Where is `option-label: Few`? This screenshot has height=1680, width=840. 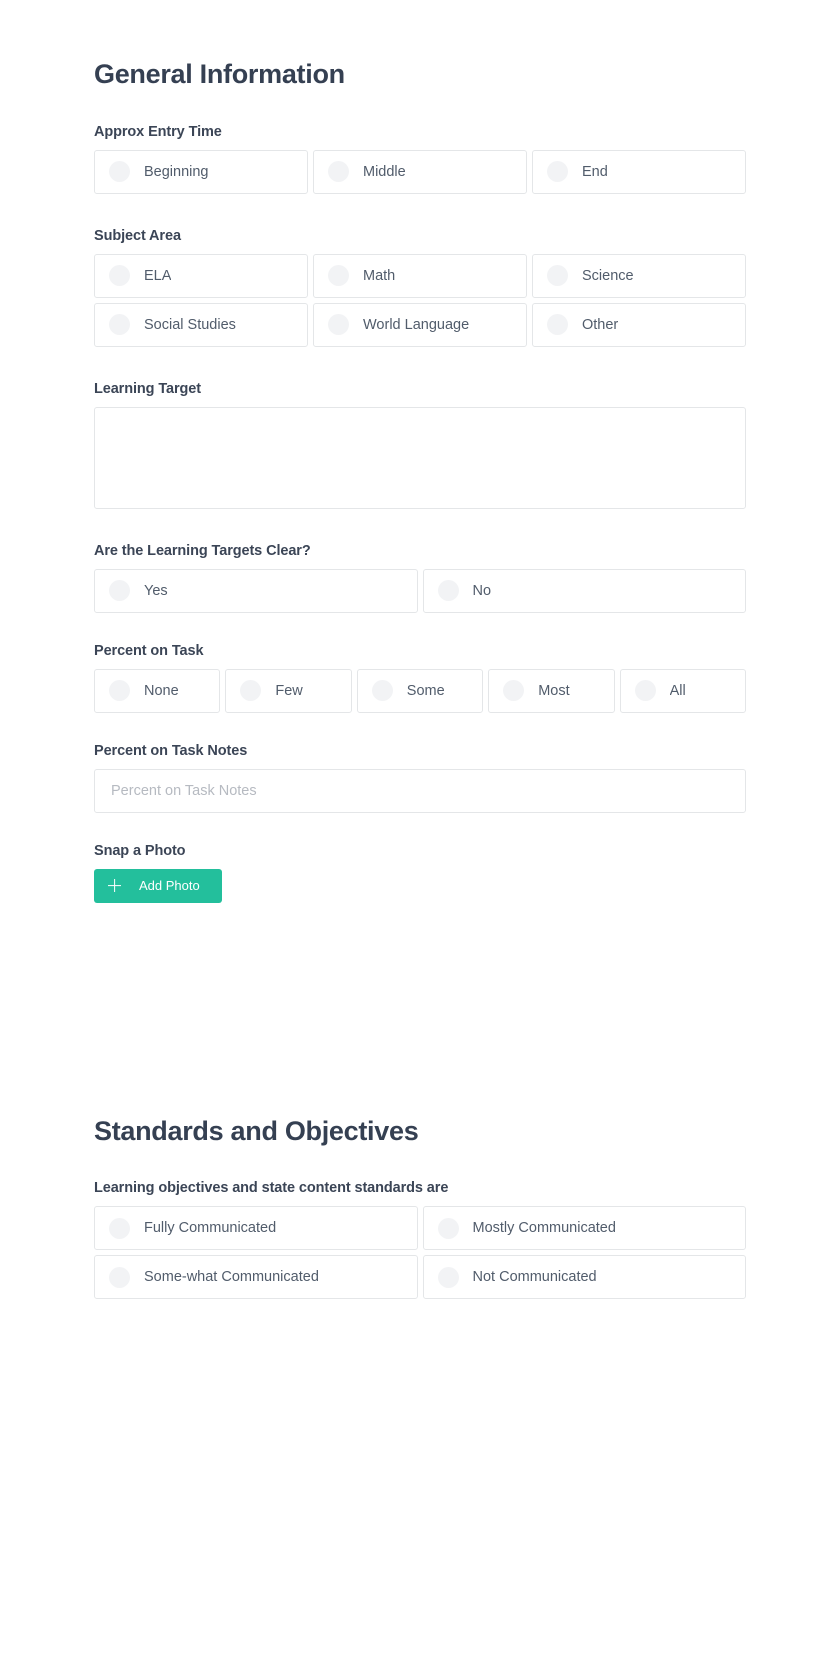
option-label: Few is located at coordinates (289, 690).